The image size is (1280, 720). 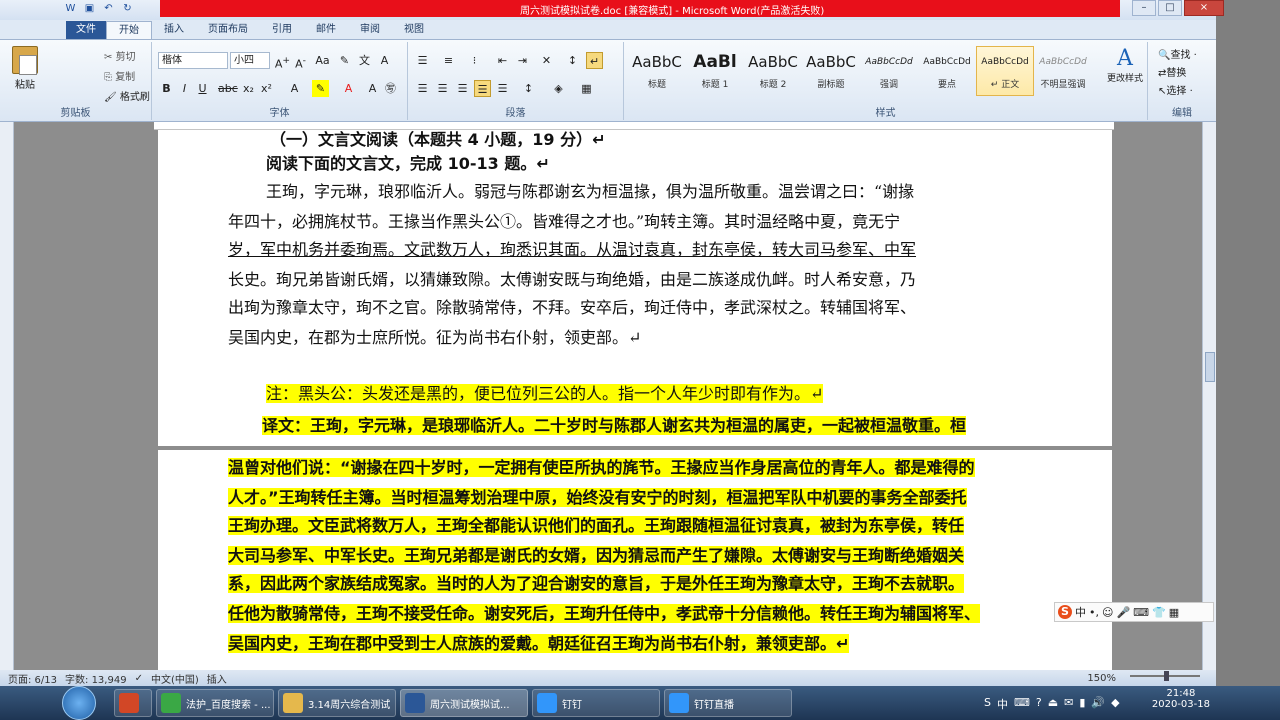 I want to click on cut-button: ✂ 剪切, so click(x=120, y=55).